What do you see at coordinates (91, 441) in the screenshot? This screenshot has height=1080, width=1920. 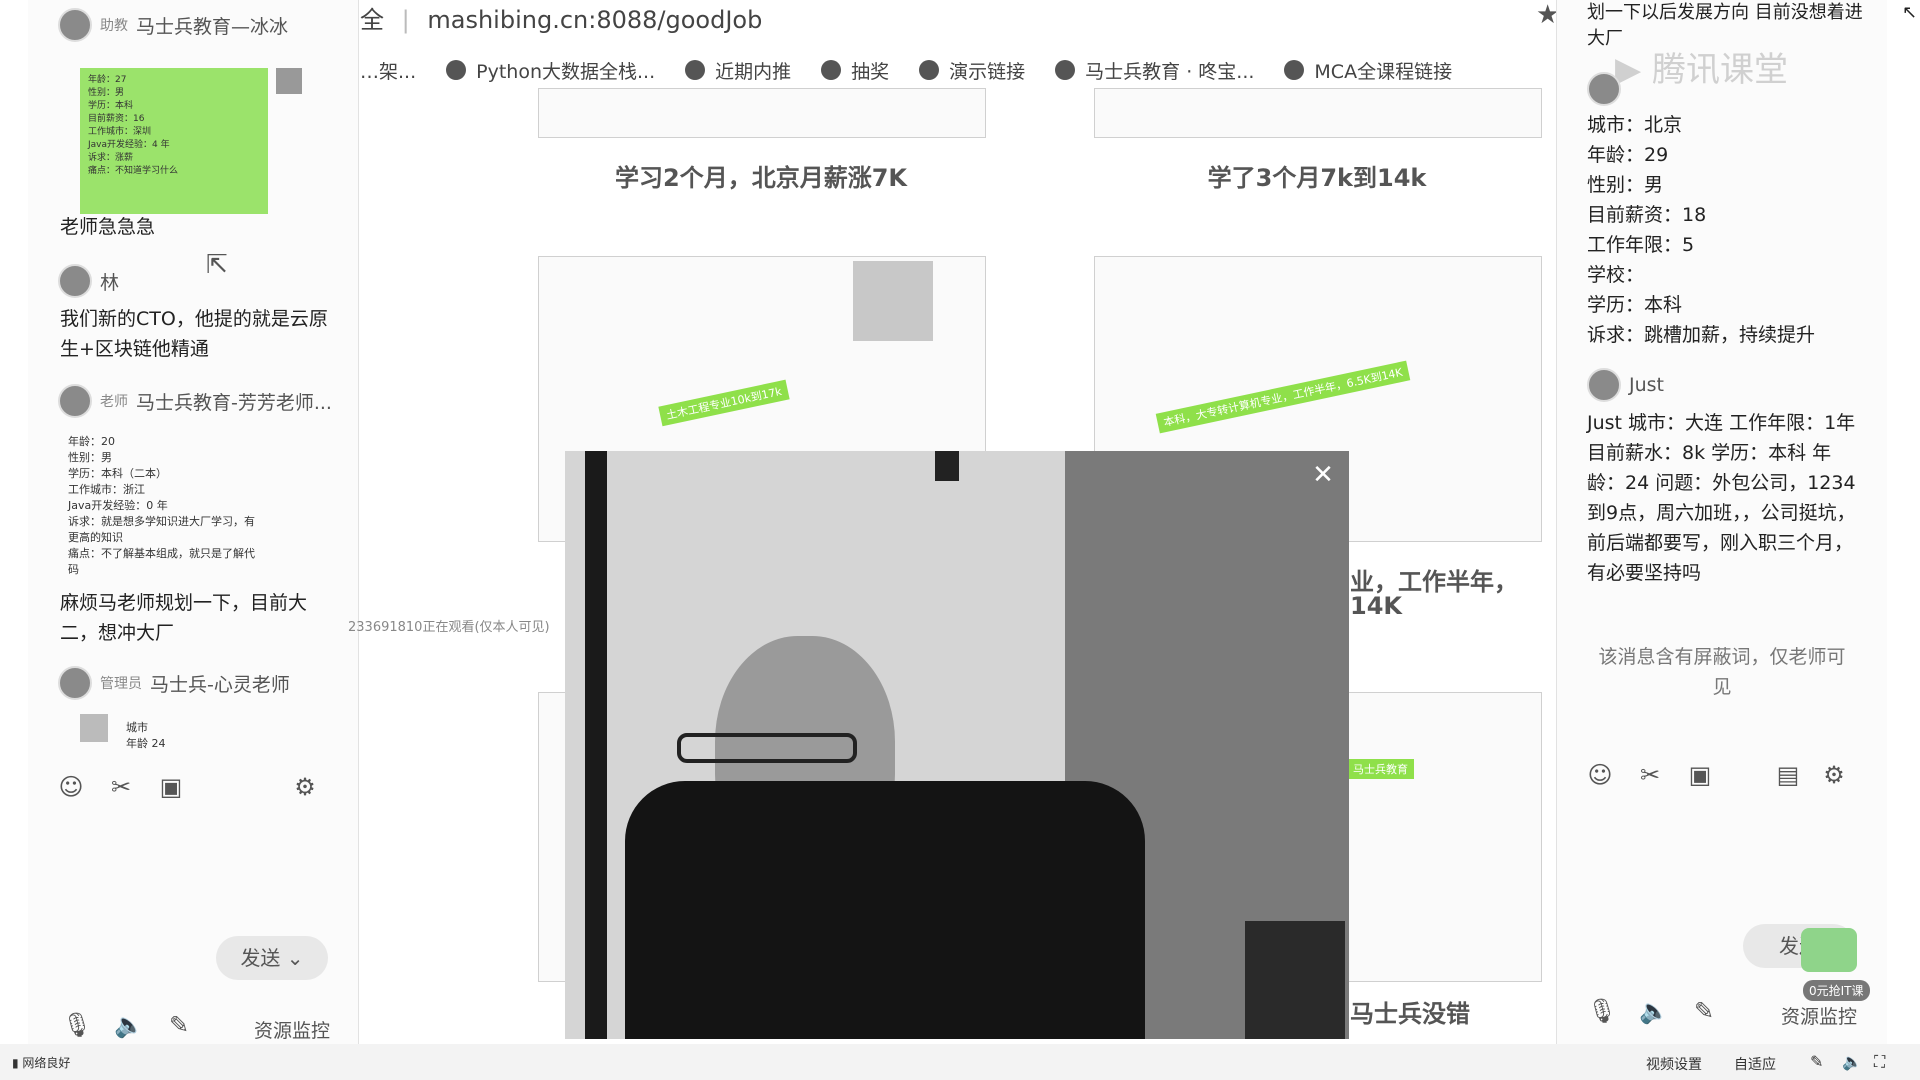 I see `info-line: 年龄：20` at bounding box center [91, 441].